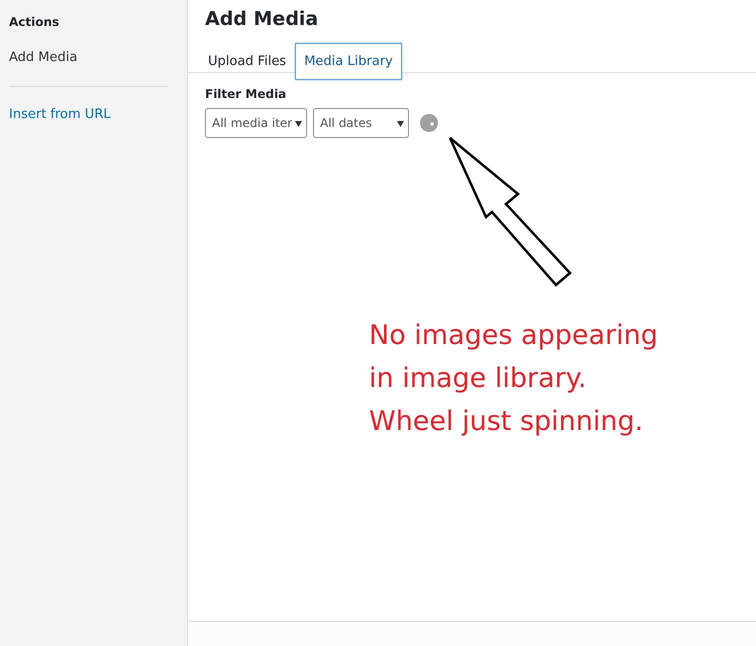 Image resolution: width=756 pixels, height=646 pixels. What do you see at coordinates (256, 123) in the screenshot?
I see `dropdown: All media iter` at bounding box center [256, 123].